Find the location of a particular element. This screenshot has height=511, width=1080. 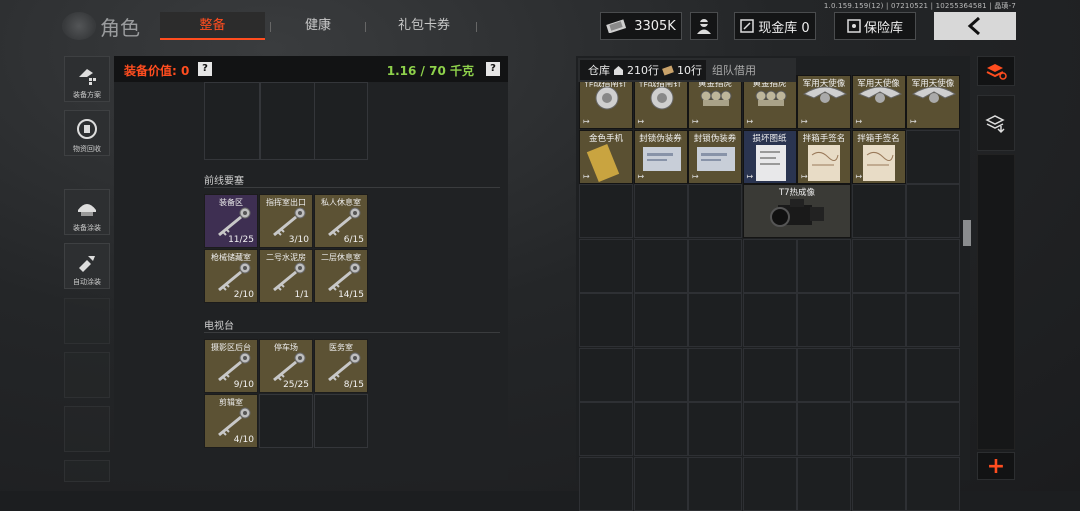

sidebar-item-armor-plan: 装备方案 is located at coordinates (87, 79).